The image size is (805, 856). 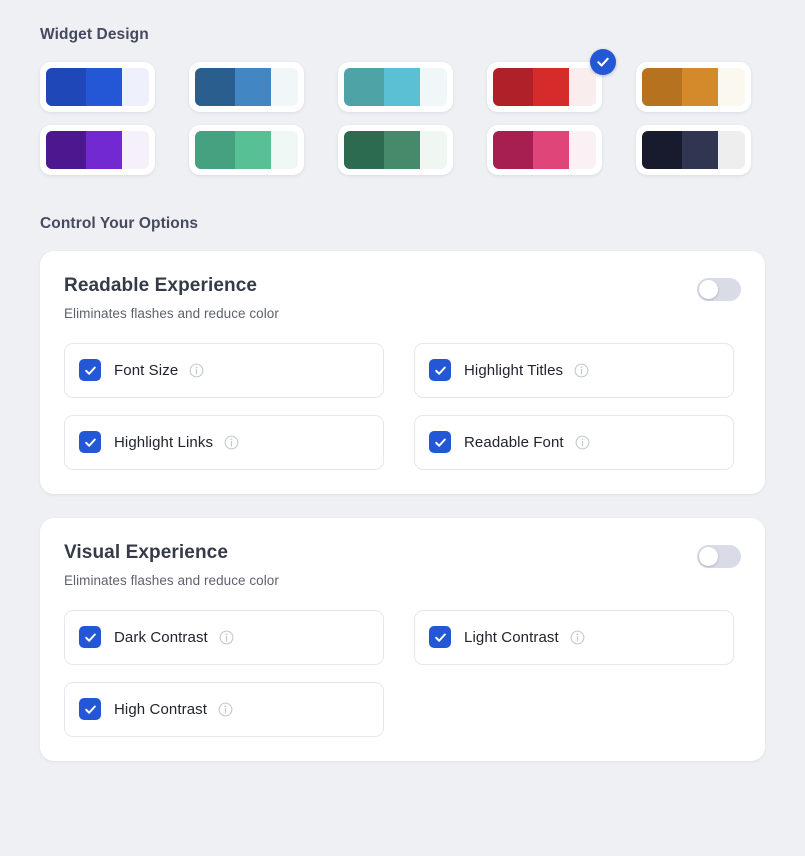 What do you see at coordinates (161, 637) in the screenshot?
I see `option-label: Dark Contrast` at bounding box center [161, 637].